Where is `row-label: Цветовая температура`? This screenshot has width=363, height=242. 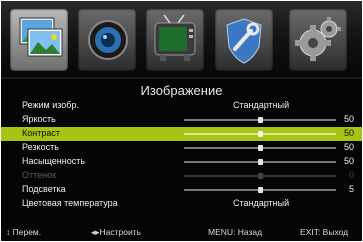 row-label: Цветовая температура is located at coordinates (70, 203).